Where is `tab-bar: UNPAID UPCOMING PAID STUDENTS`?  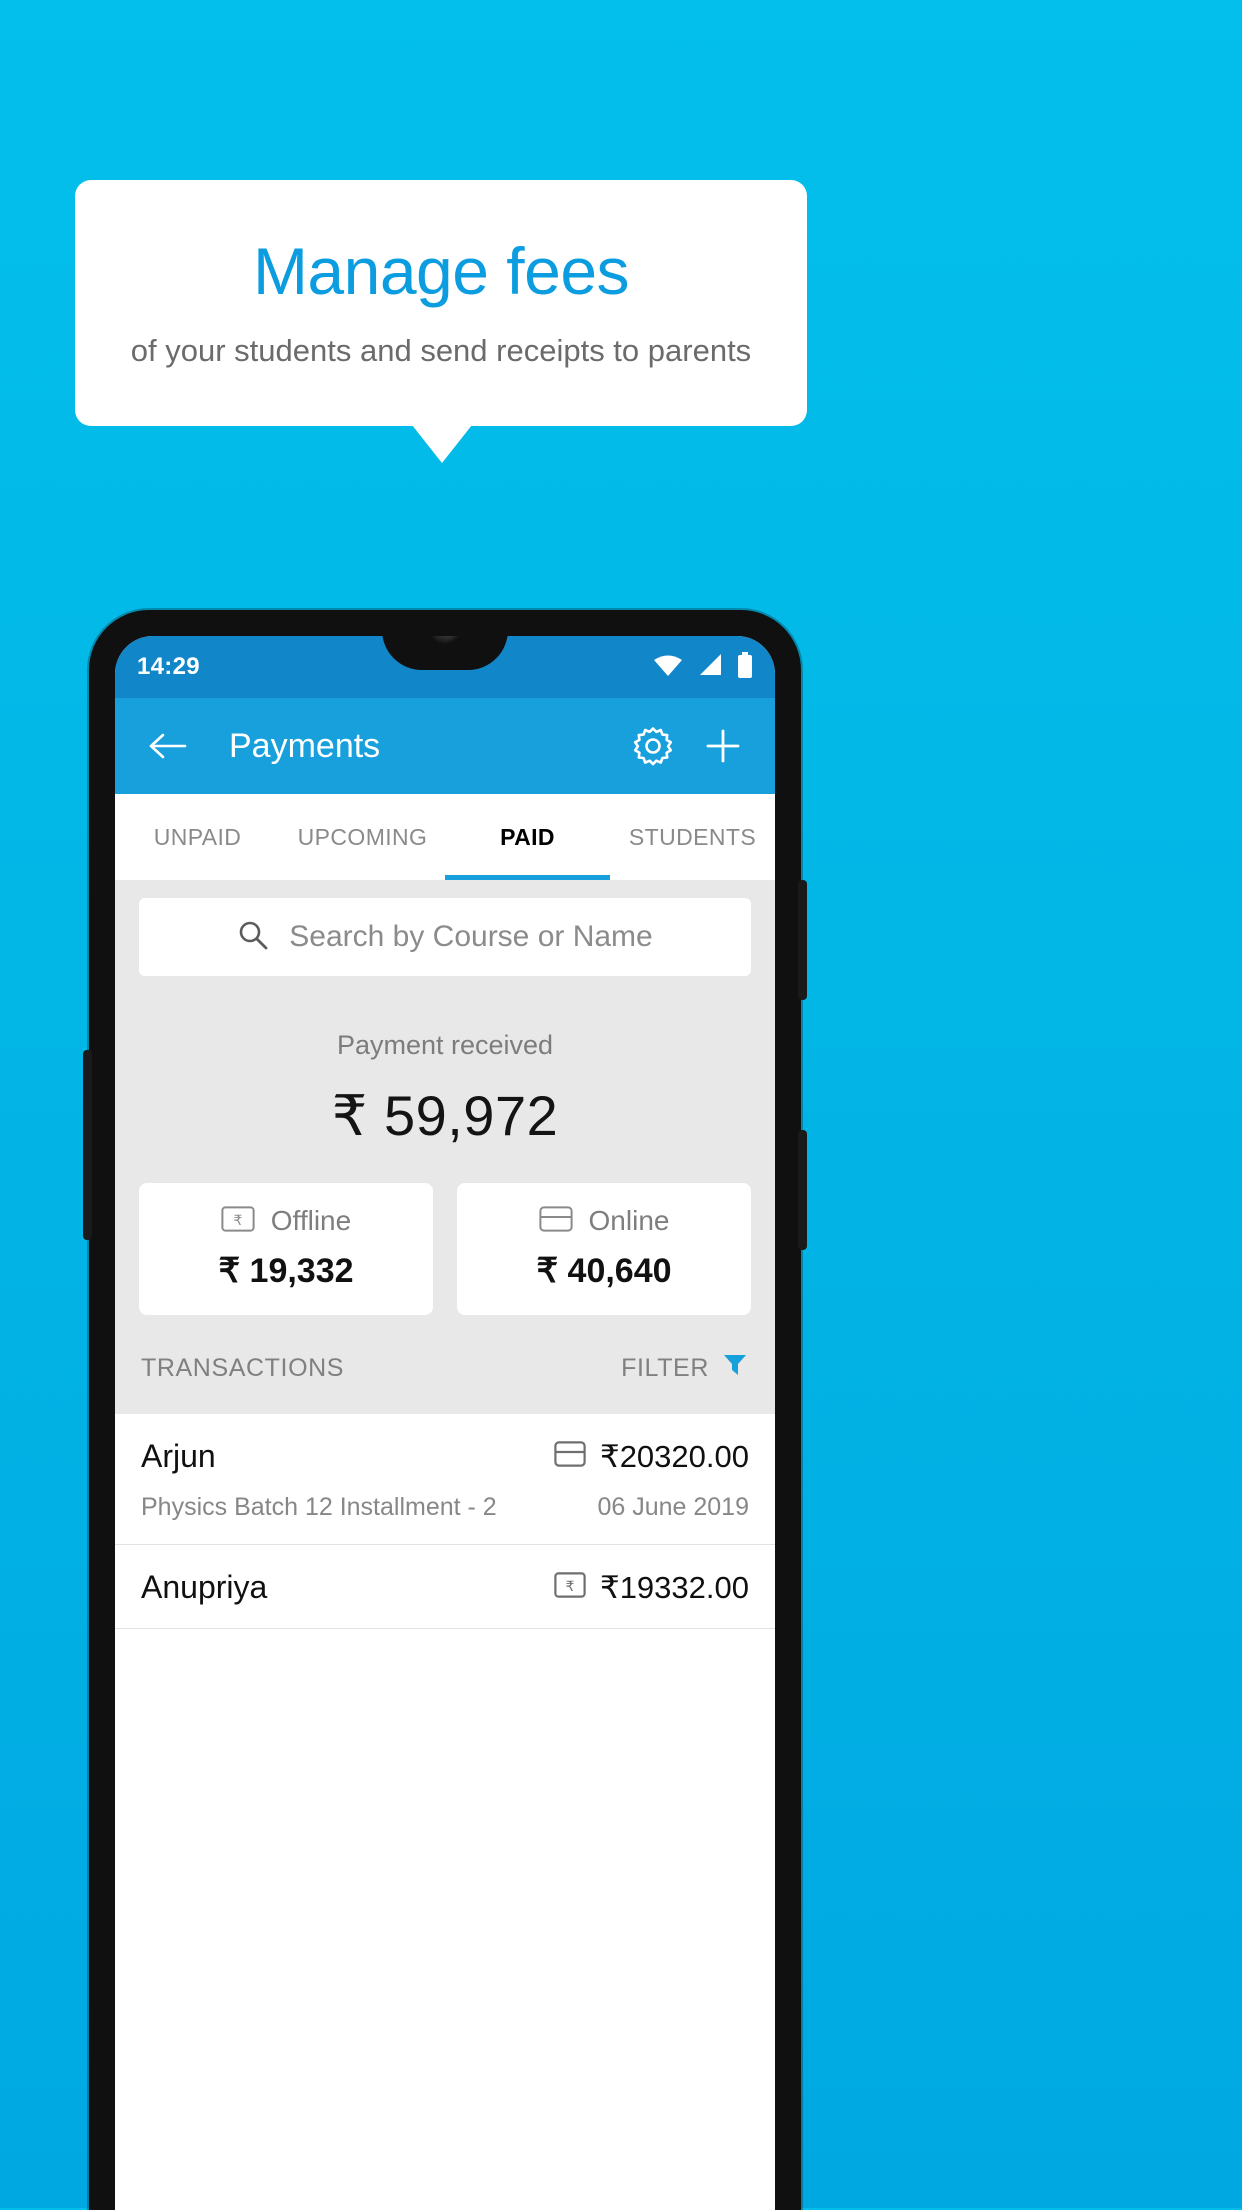 tab-bar: UNPAID UPCOMING PAID STUDENTS is located at coordinates (445, 837).